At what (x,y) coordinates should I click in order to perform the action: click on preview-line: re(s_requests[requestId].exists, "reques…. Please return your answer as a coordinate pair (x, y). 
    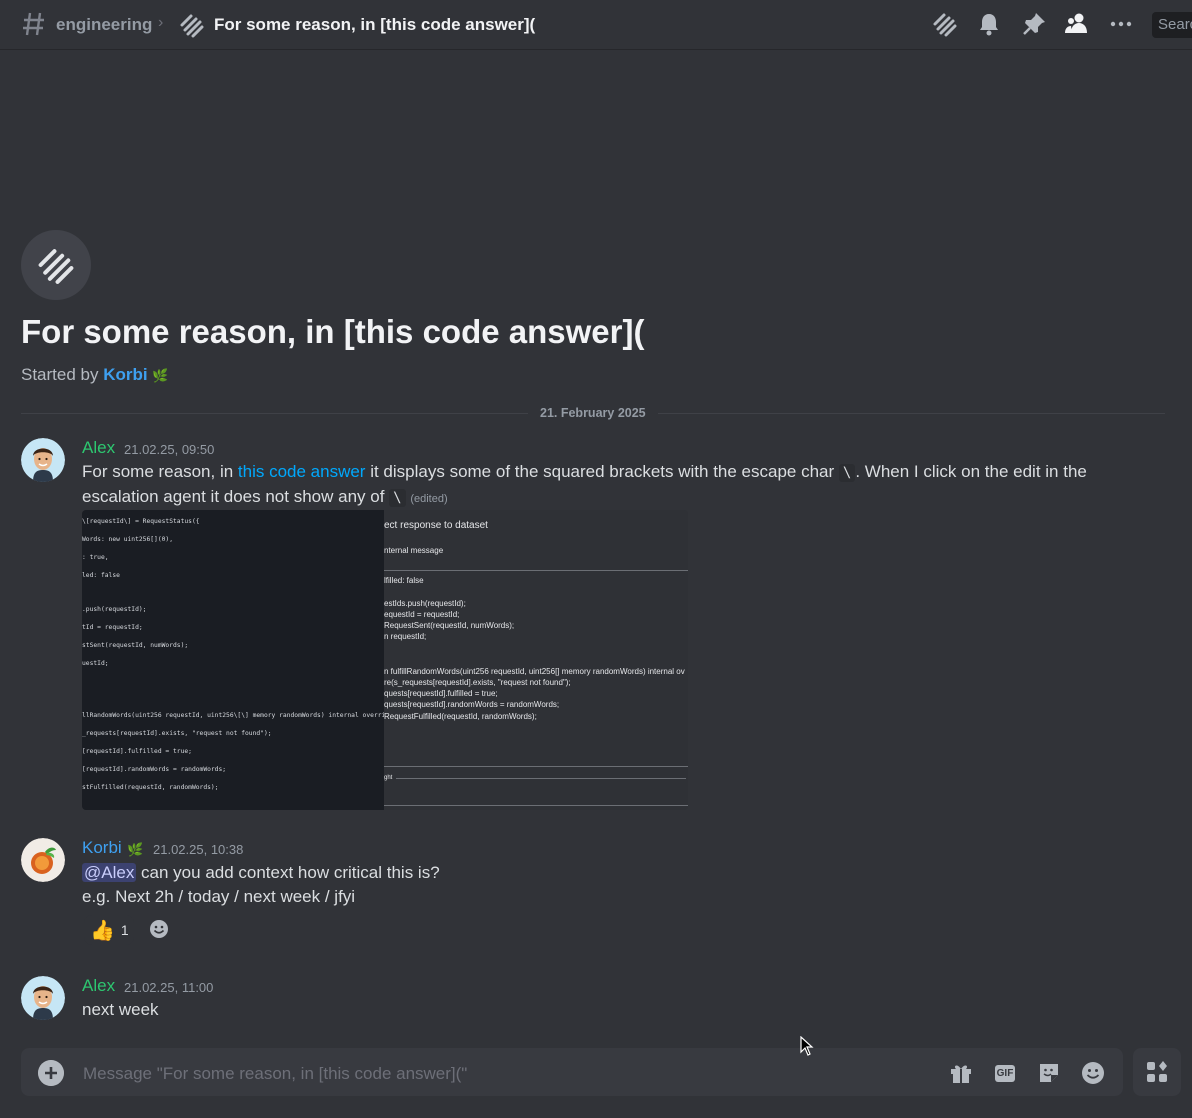
    Looking at the image, I should click on (477, 682).